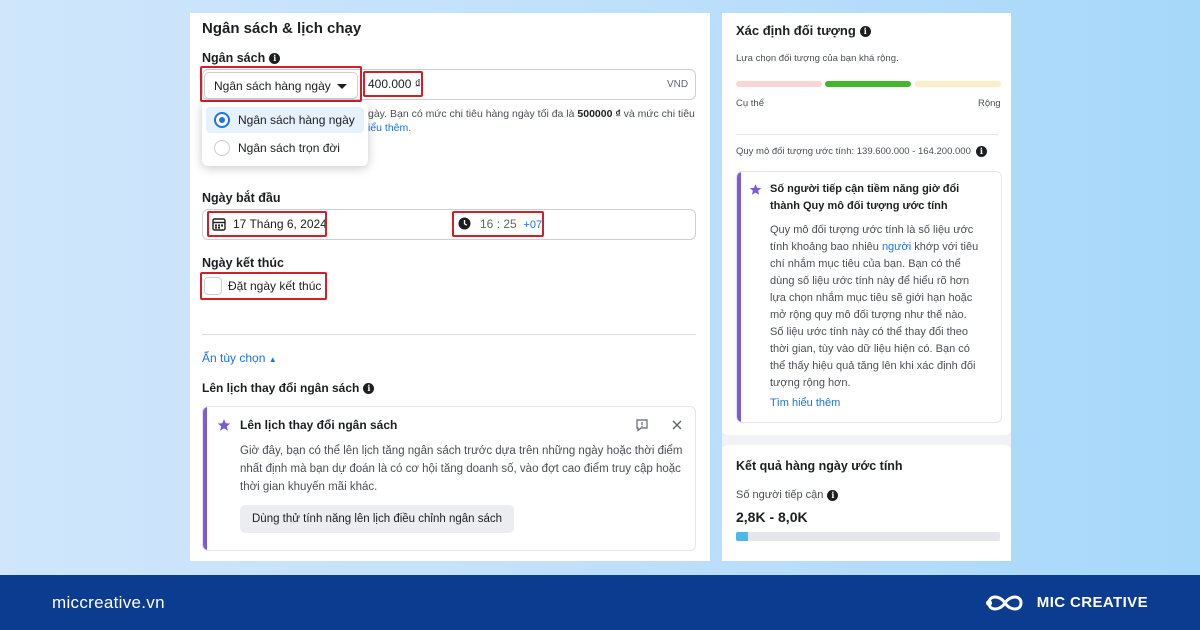 The height and width of the screenshot is (630, 1200). I want to click on option-daily-budget: Ngân sách hàng ngày, so click(285, 120).